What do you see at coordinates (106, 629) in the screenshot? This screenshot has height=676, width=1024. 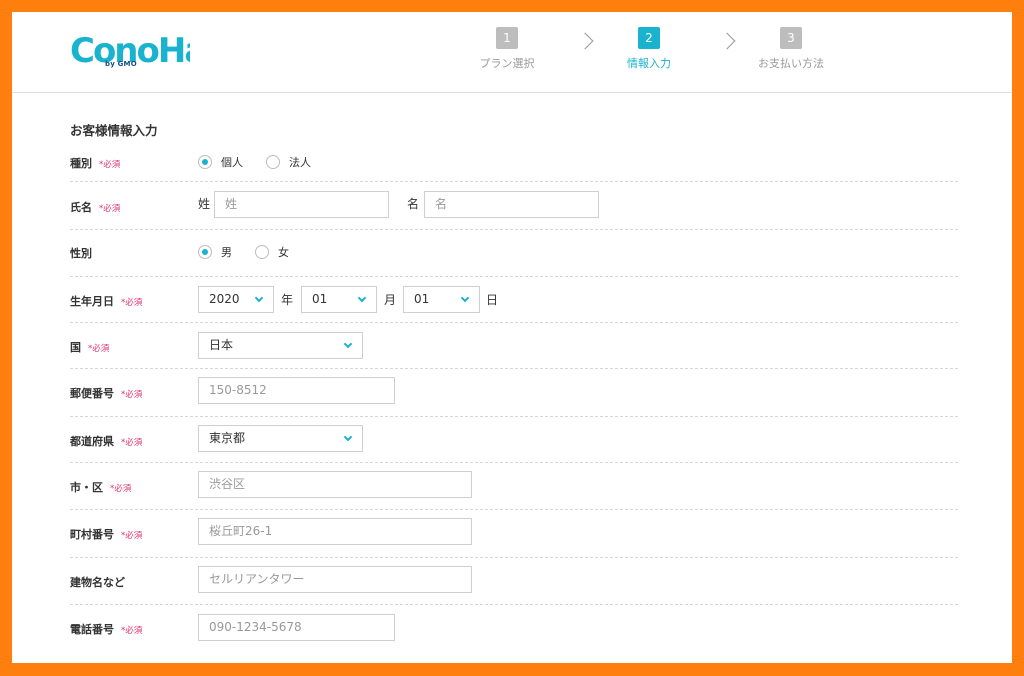 I see `field-label: 電話番号 *必須` at bounding box center [106, 629].